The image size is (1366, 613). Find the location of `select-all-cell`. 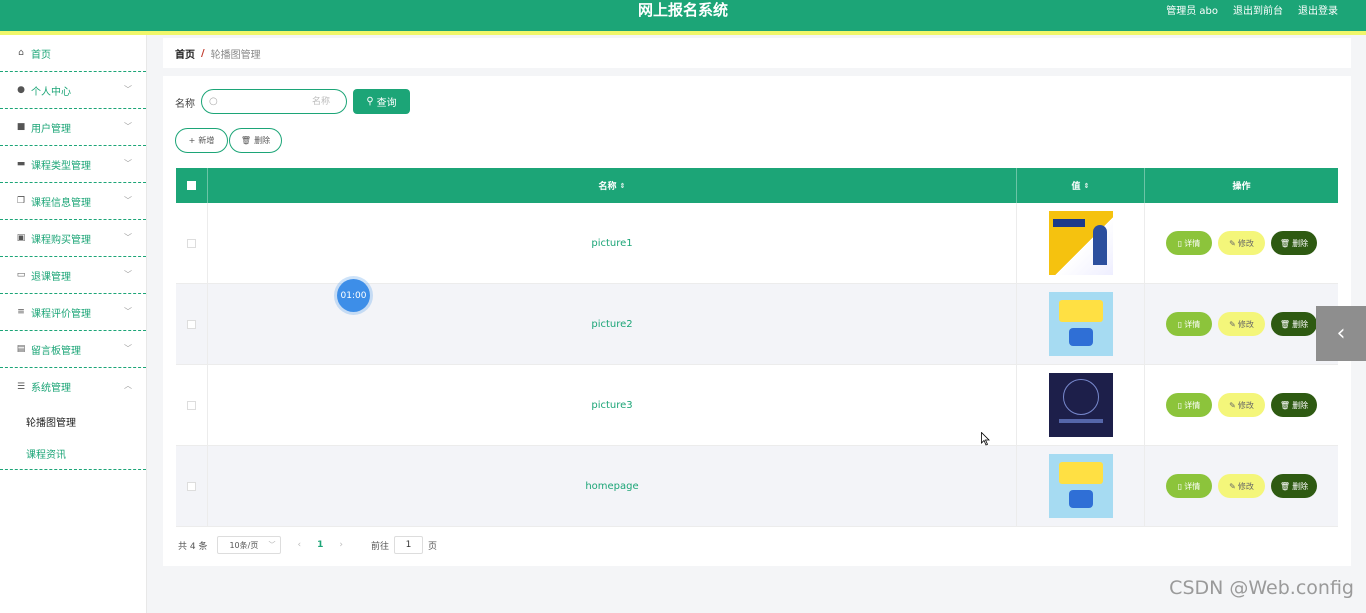

select-all-cell is located at coordinates (192, 185).